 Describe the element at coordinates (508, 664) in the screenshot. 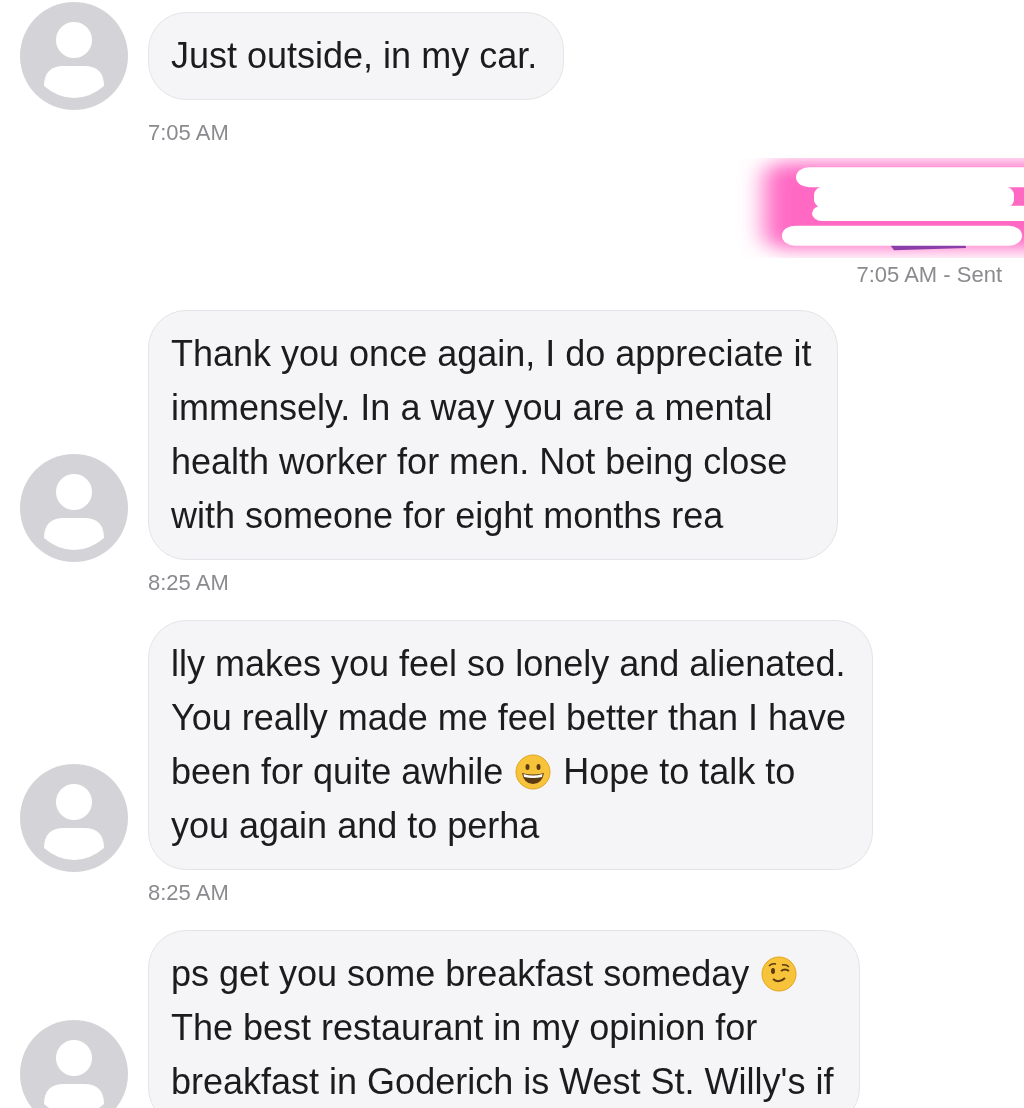

I see `message-text: lly makes you feel so lonely and alienated.` at that location.